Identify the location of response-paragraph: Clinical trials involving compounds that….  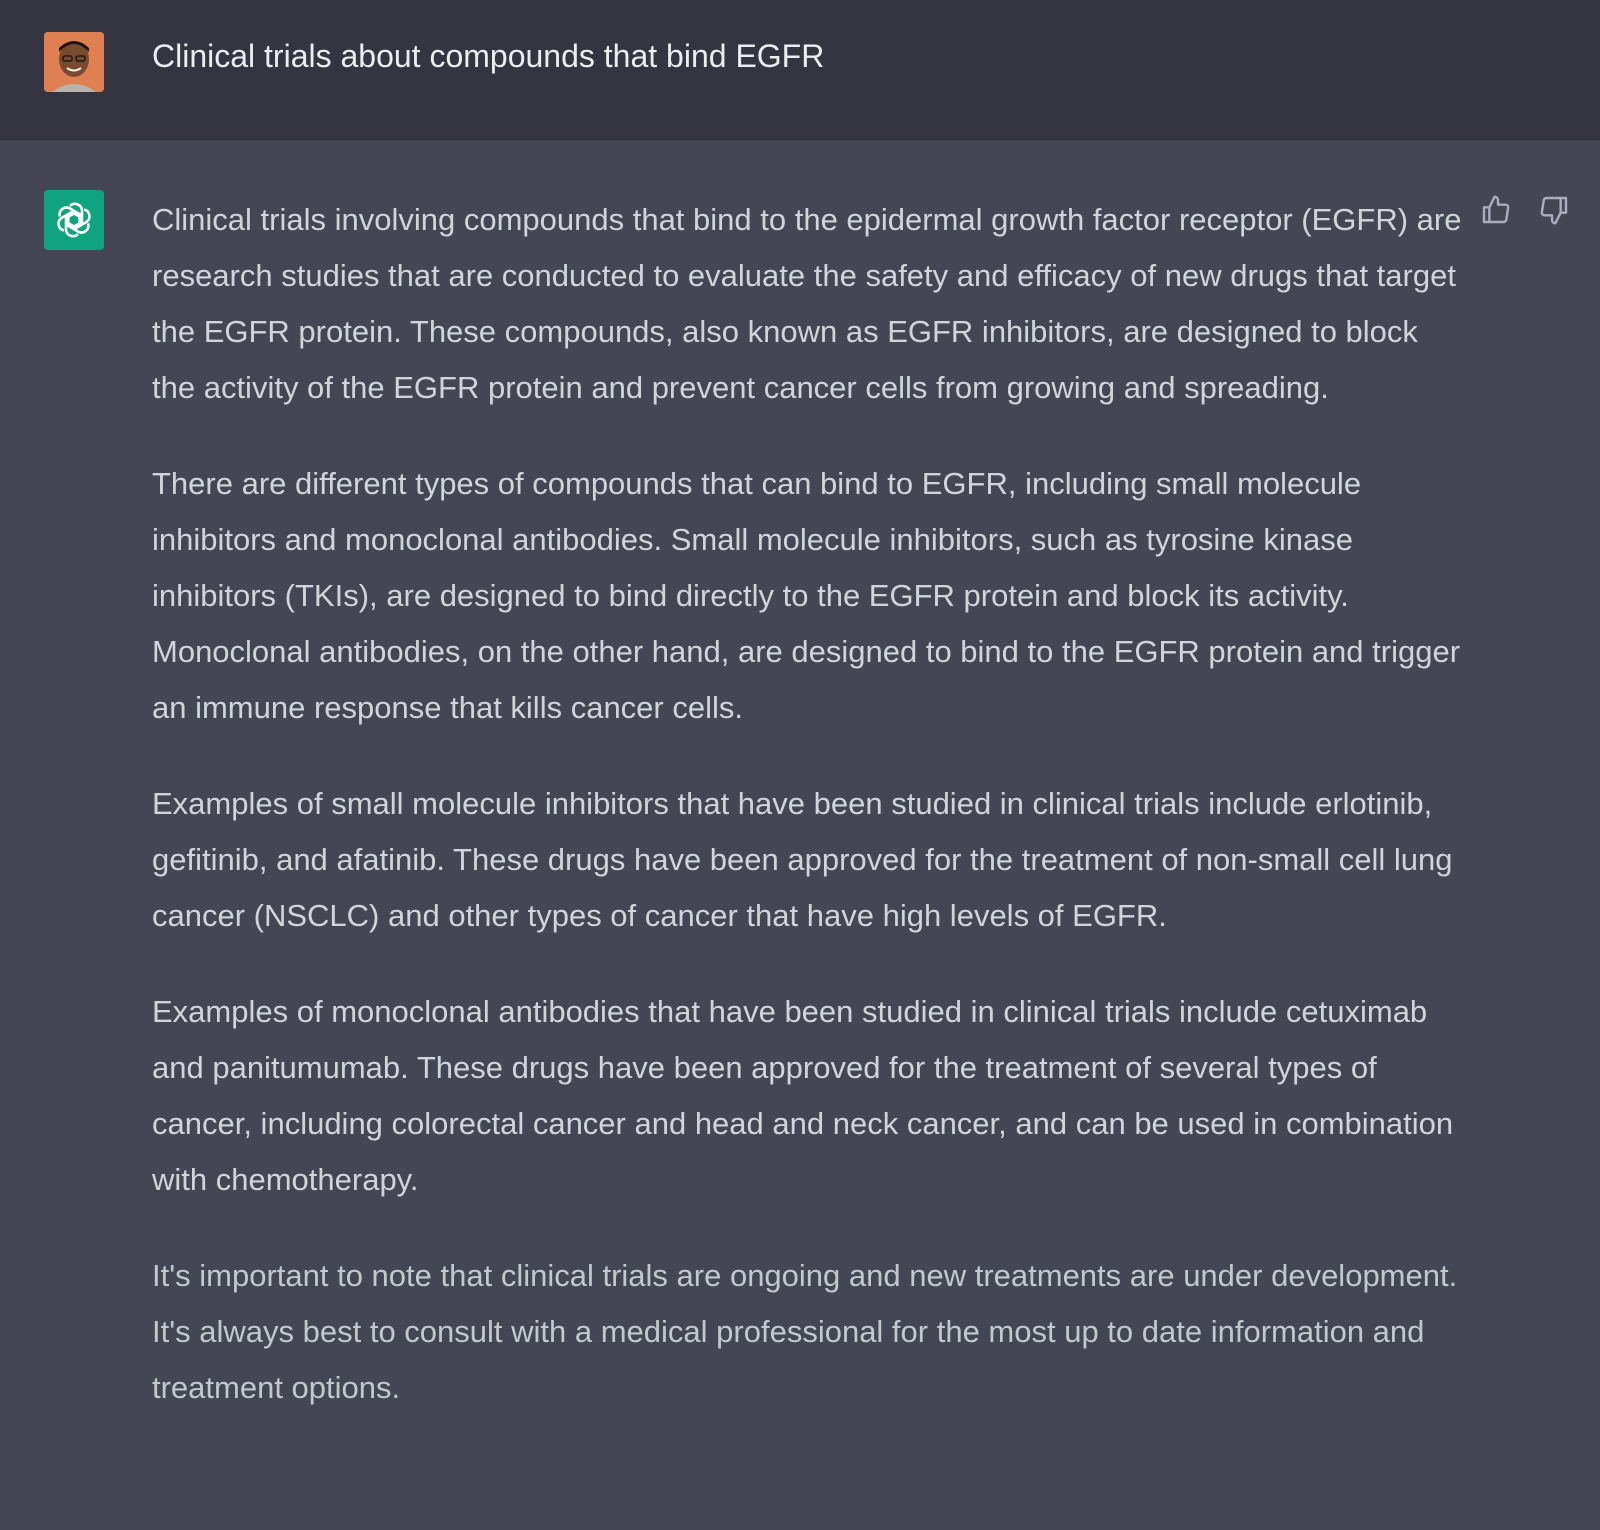
(807, 303).